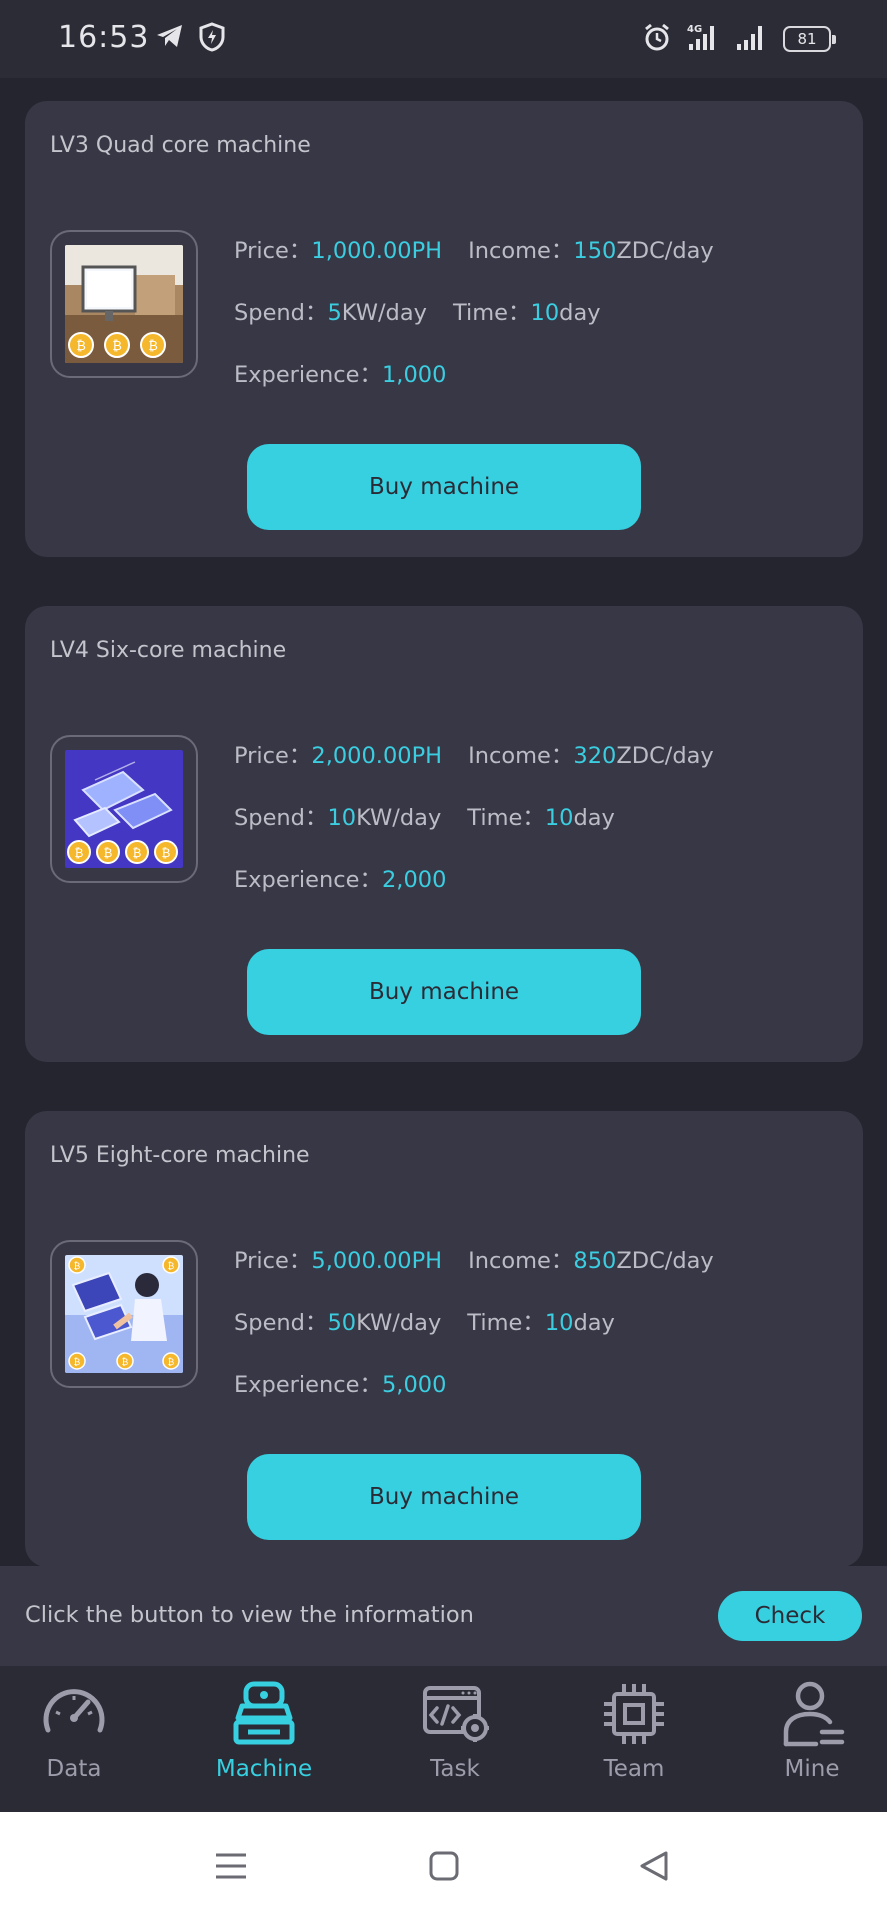  What do you see at coordinates (264, 1713) in the screenshot?
I see `machine-icon` at bounding box center [264, 1713].